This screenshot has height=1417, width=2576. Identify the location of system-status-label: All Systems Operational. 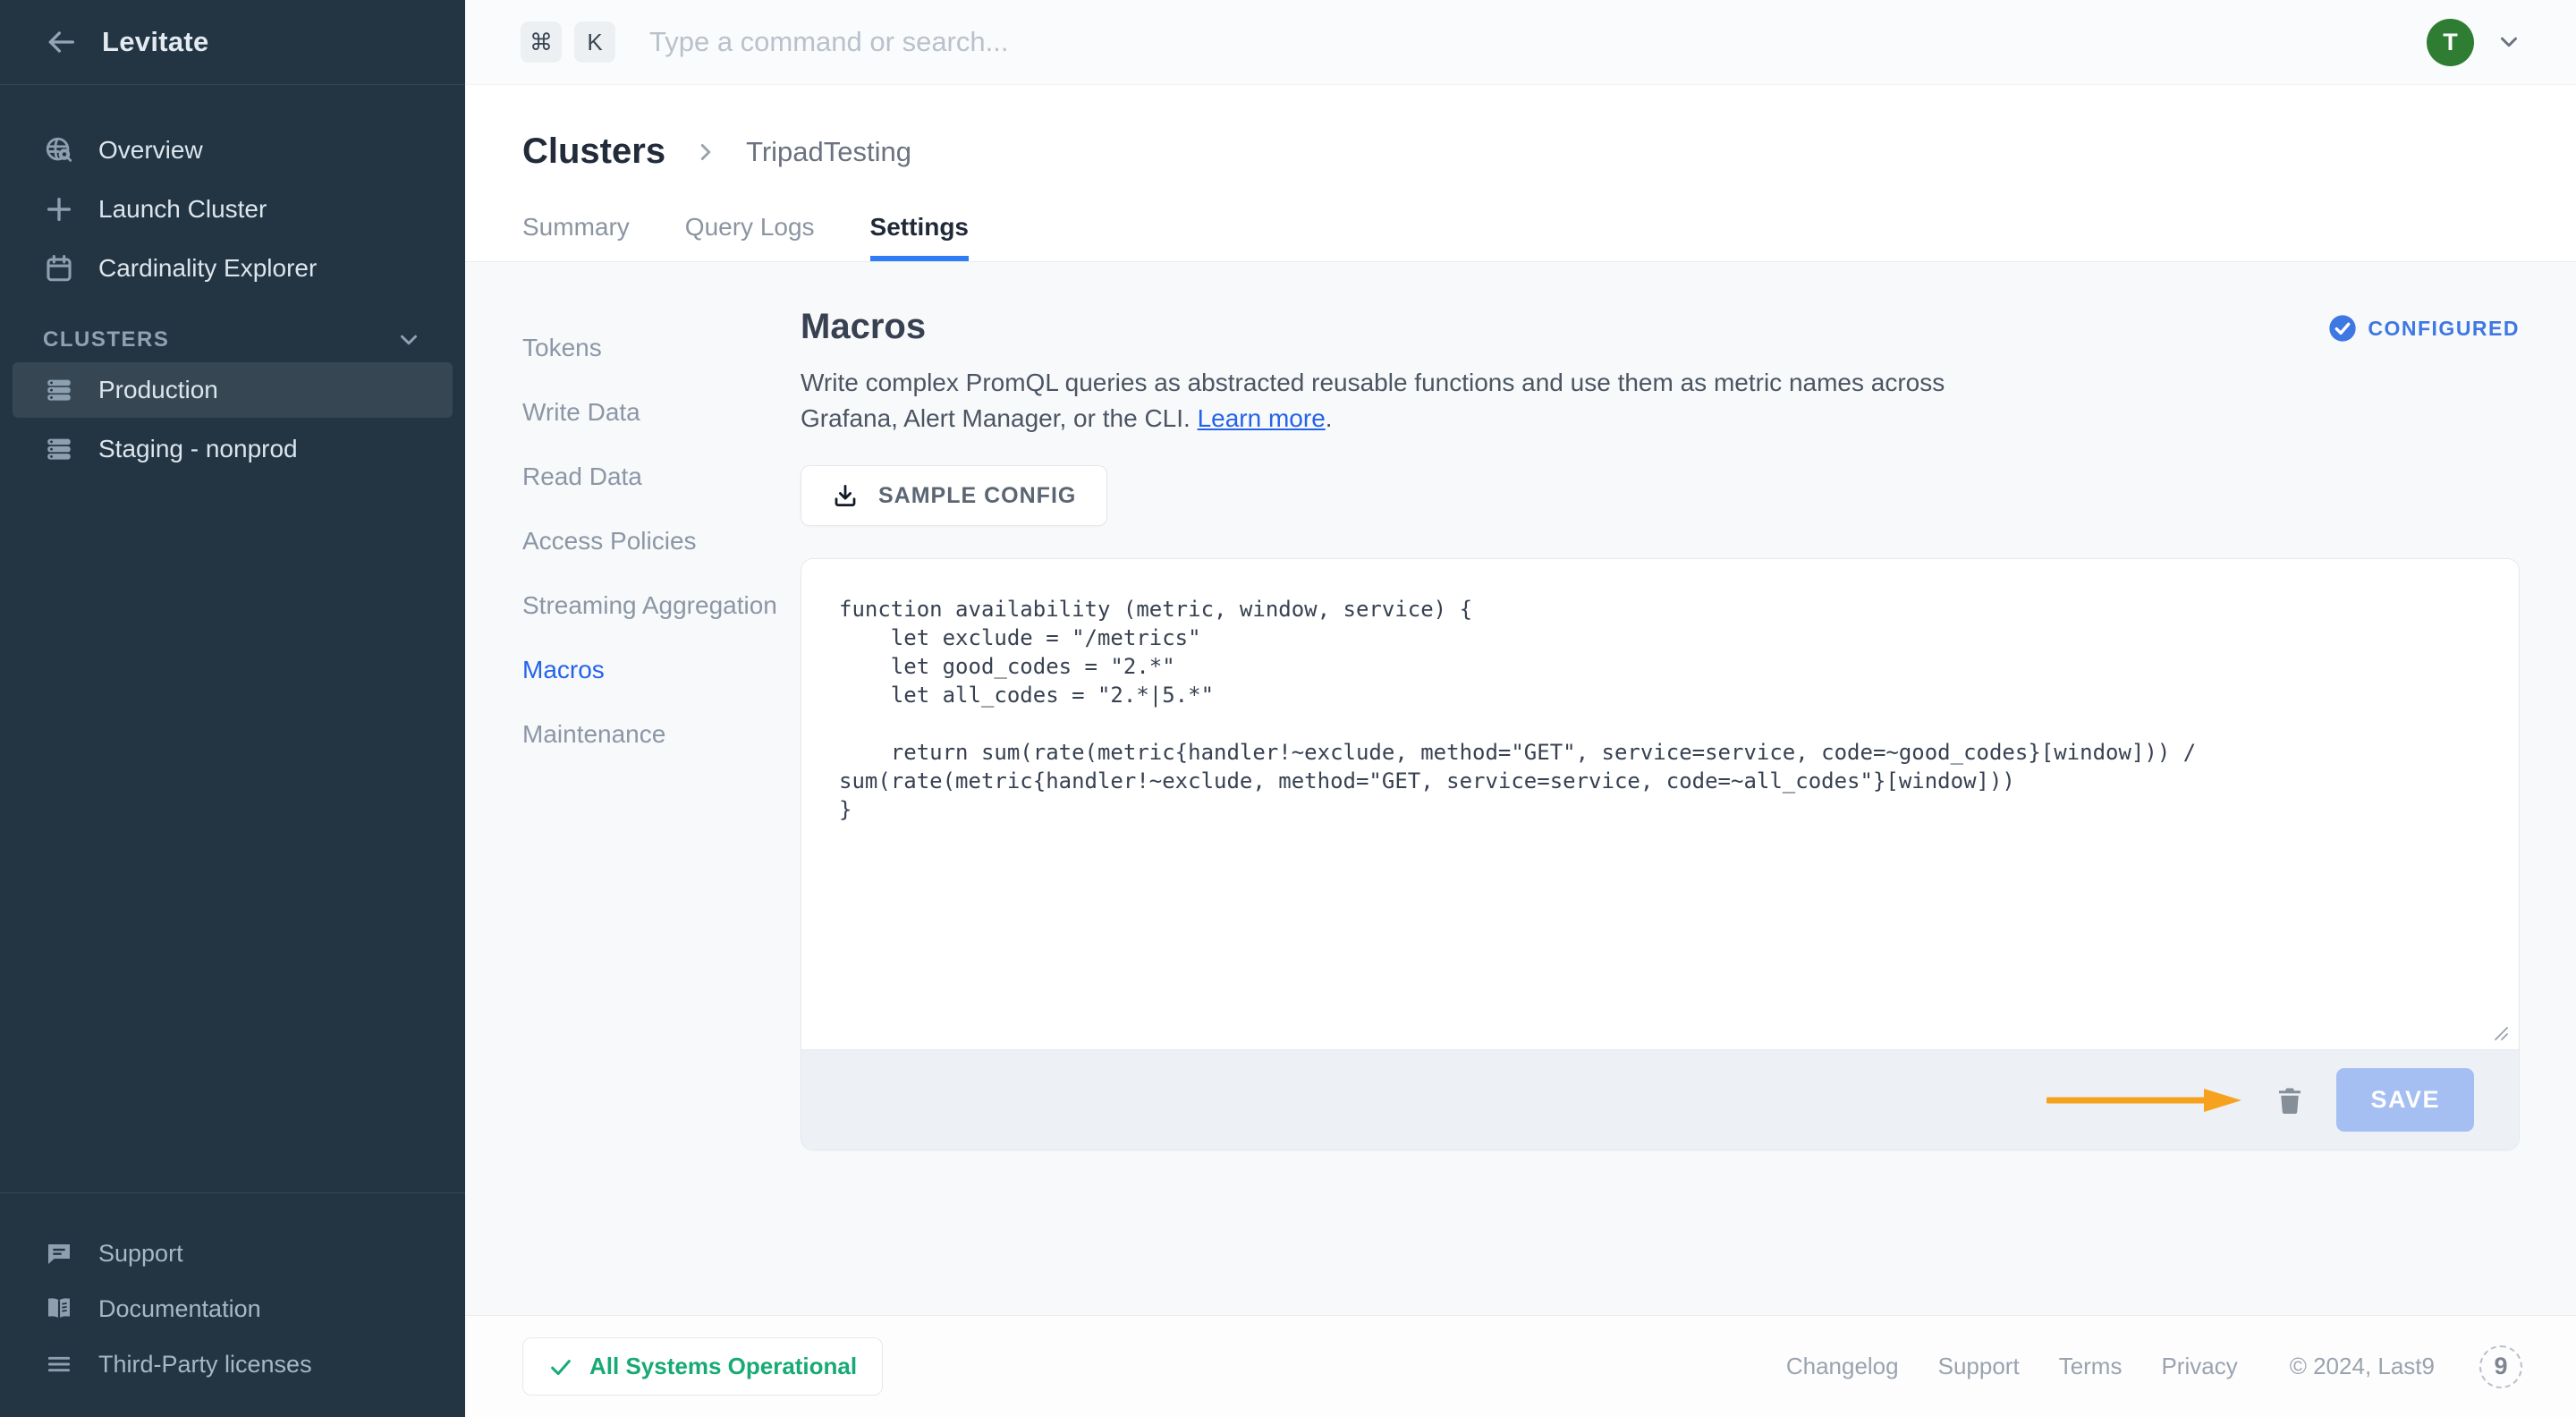
(723, 1366).